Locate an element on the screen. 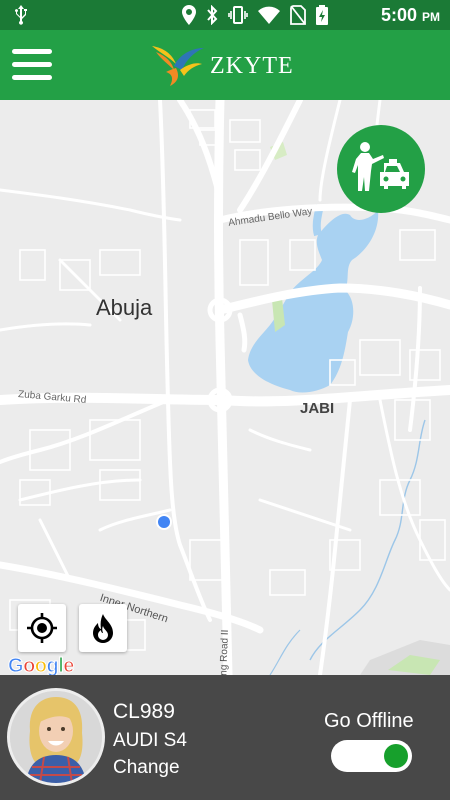  map-label-abuja: Abuja is located at coordinates (124, 307).